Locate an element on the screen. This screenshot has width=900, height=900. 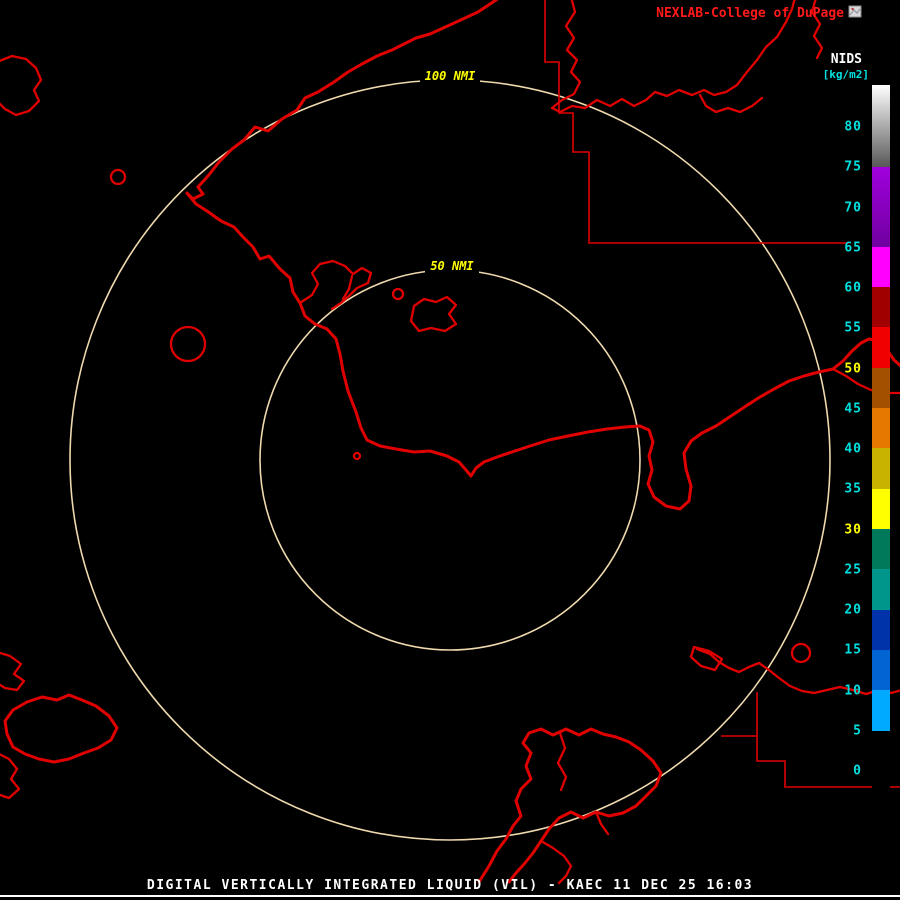
ring-label-100nmi: 100 NMI is located at coordinates (450, 76).